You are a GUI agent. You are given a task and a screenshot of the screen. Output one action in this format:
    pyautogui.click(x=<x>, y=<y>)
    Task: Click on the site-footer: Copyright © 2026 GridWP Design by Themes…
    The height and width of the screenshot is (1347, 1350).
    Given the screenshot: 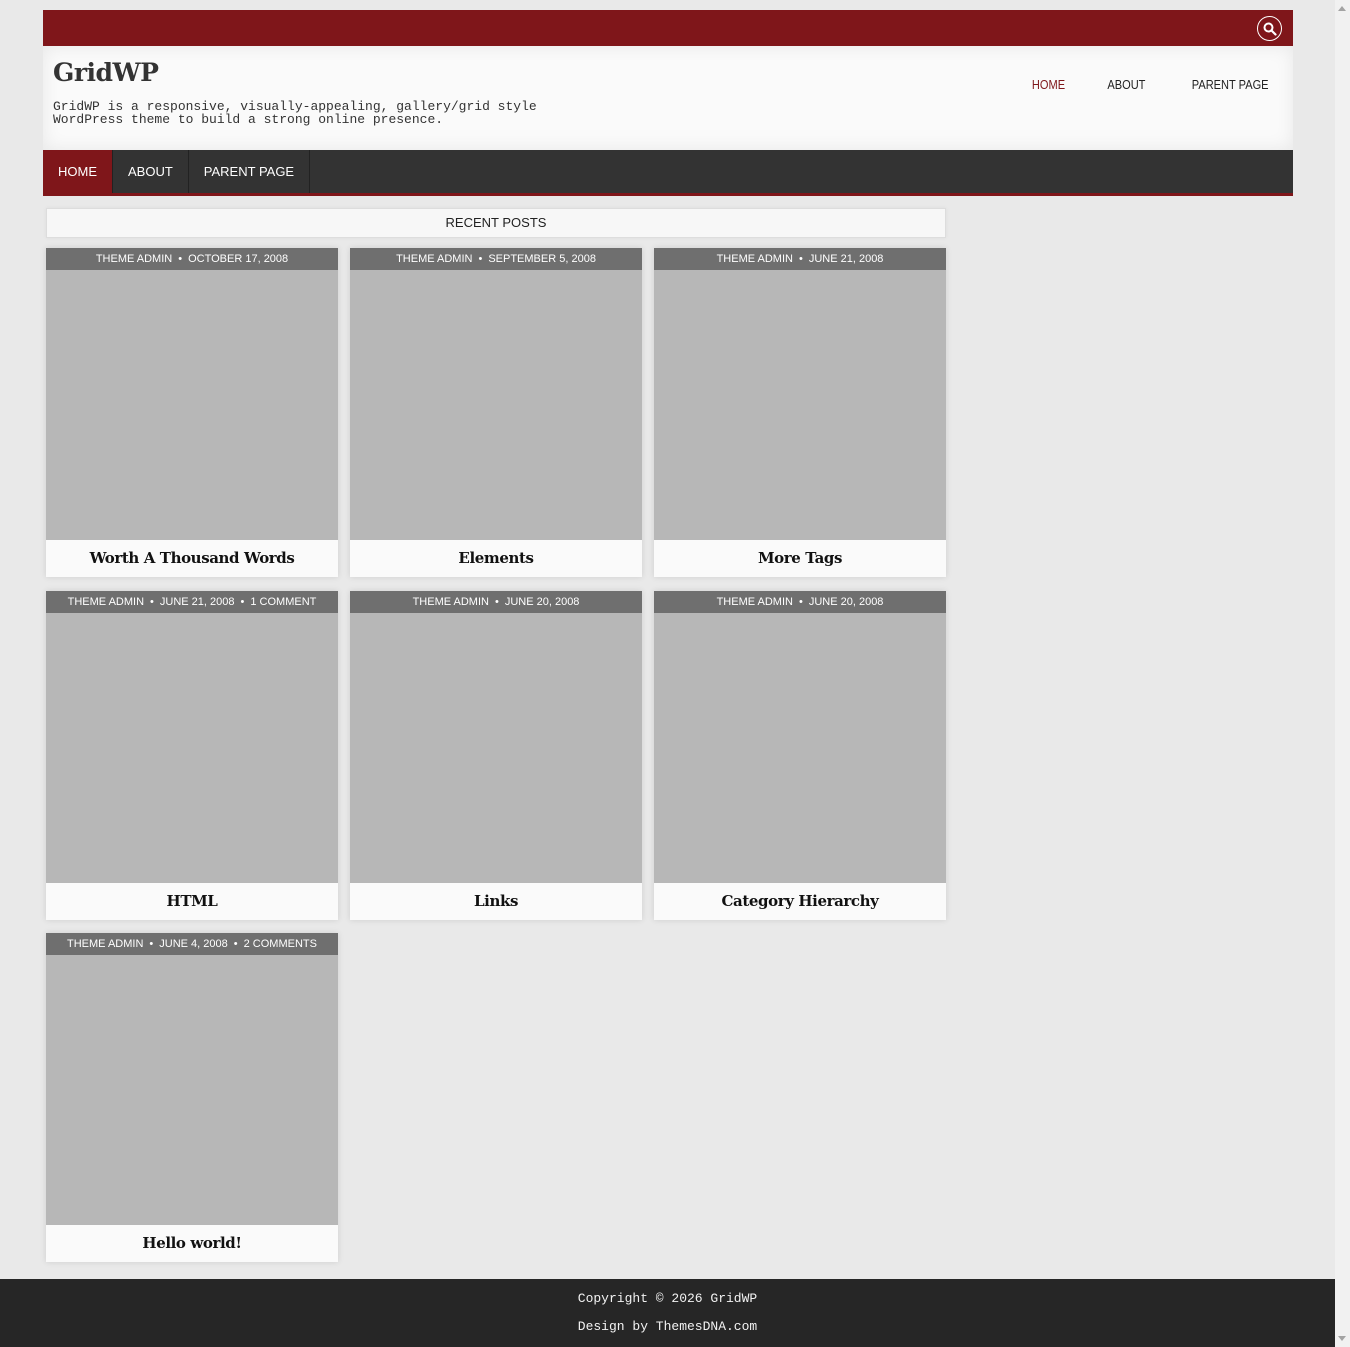 What is the action you would take?
    pyautogui.click(x=667, y=1313)
    